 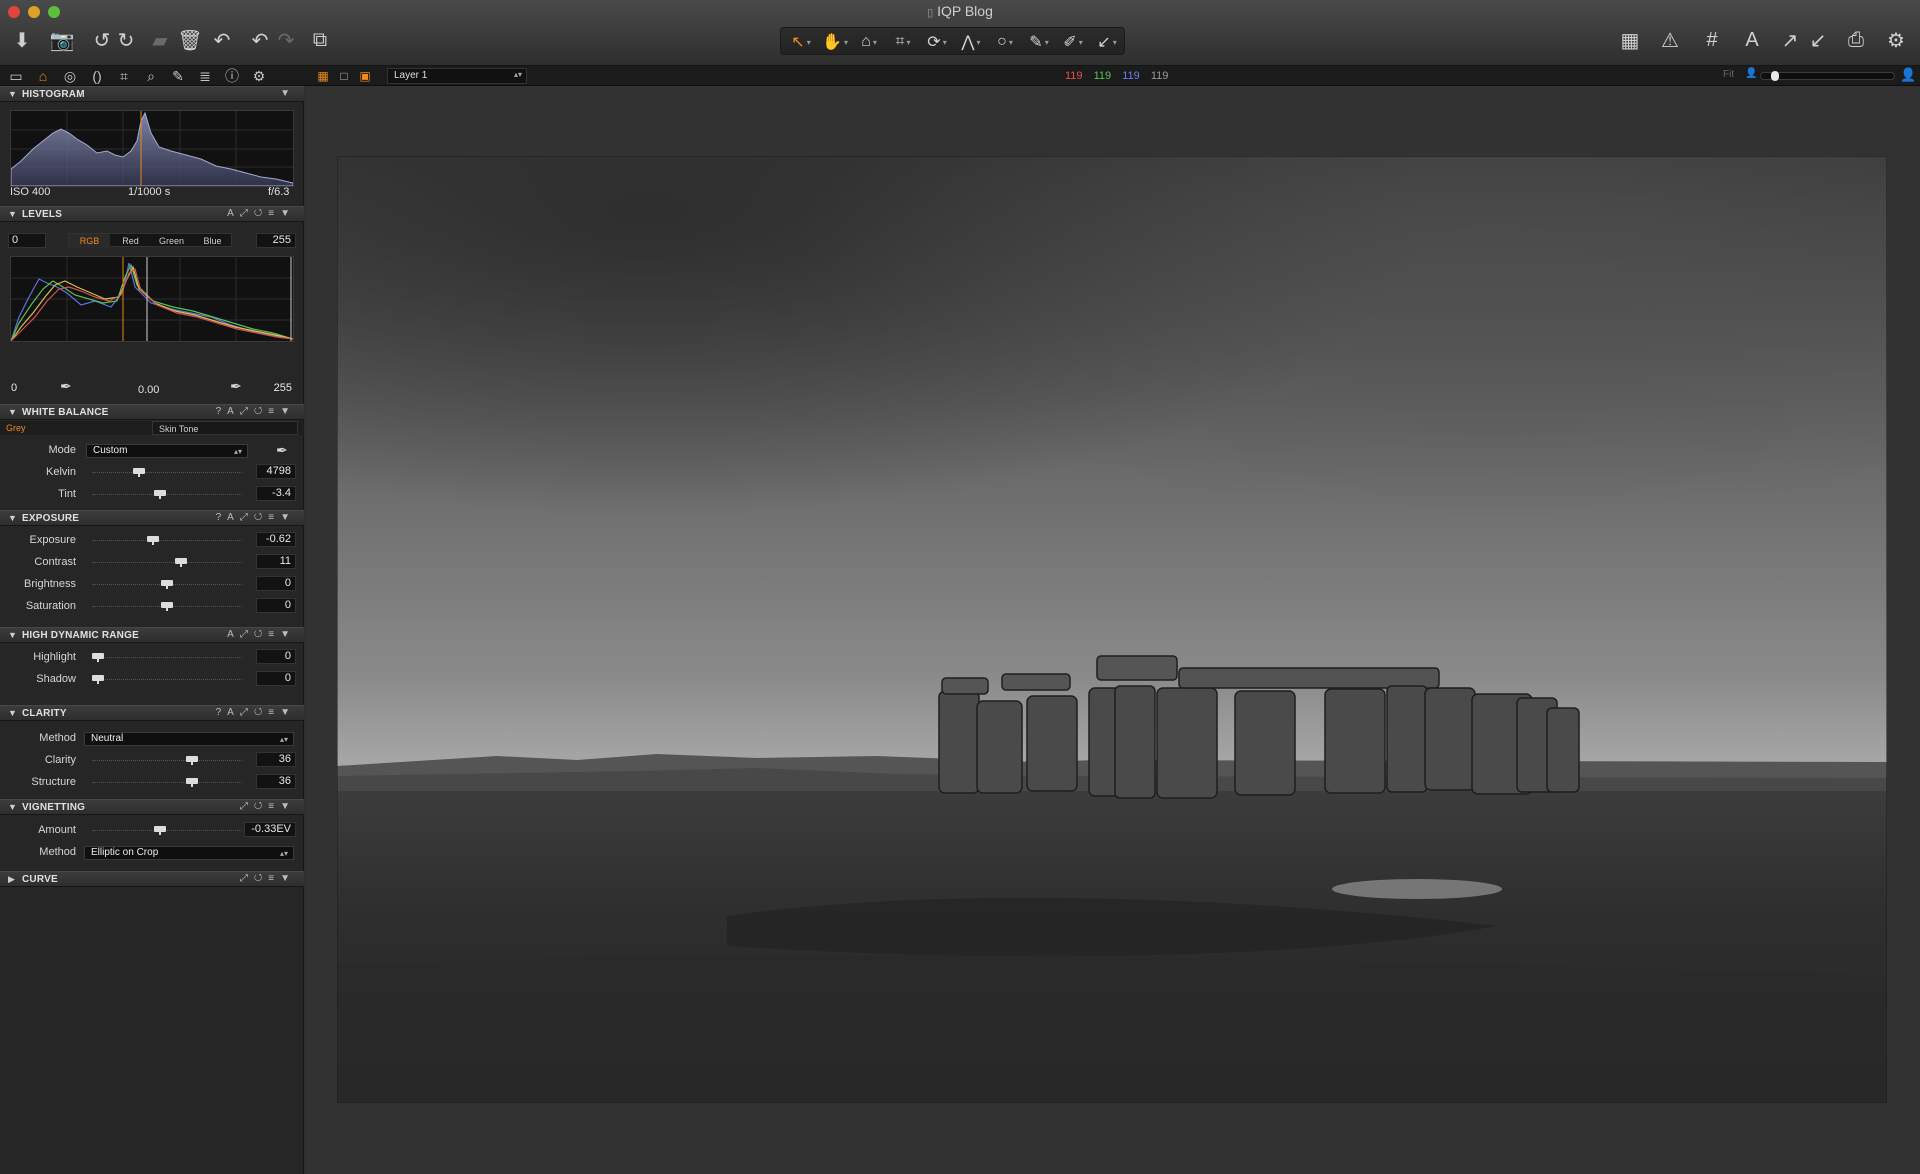 What do you see at coordinates (937, 42) in the screenshot?
I see `rotate-tool-icon: ⟳ ▾` at bounding box center [937, 42].